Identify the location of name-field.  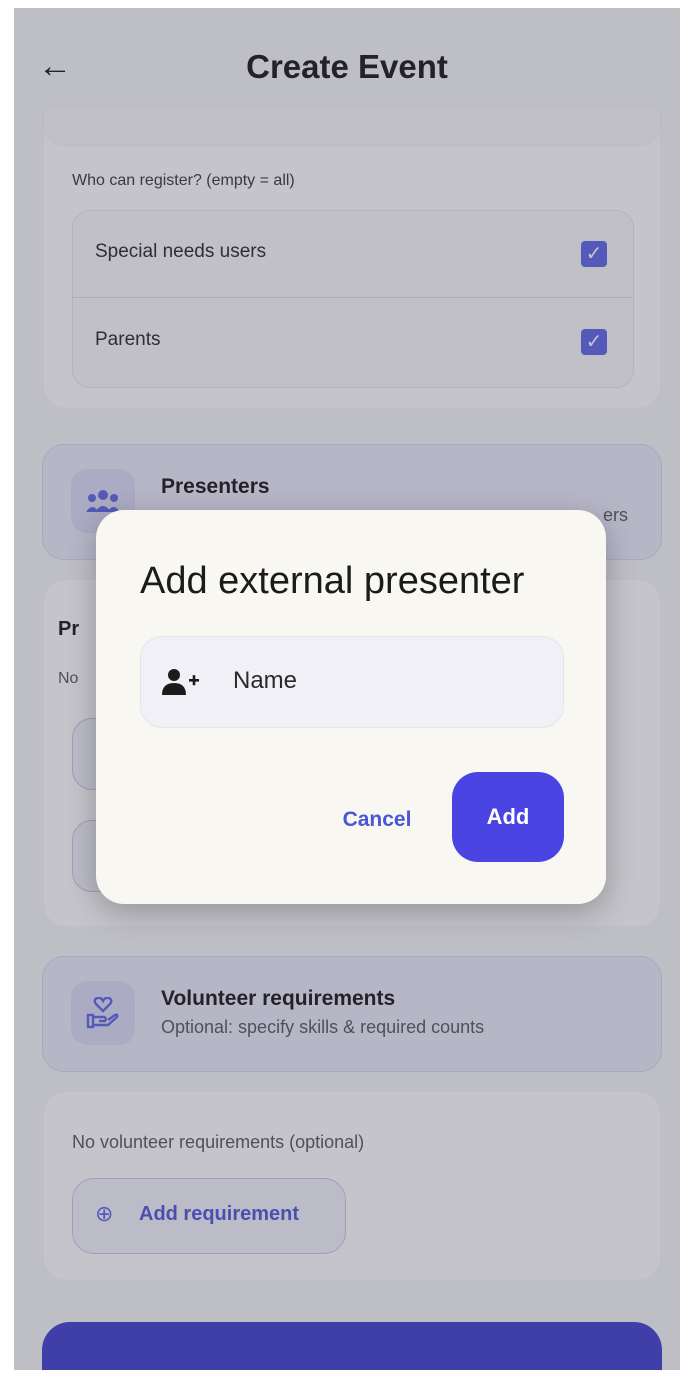
(352, 682).